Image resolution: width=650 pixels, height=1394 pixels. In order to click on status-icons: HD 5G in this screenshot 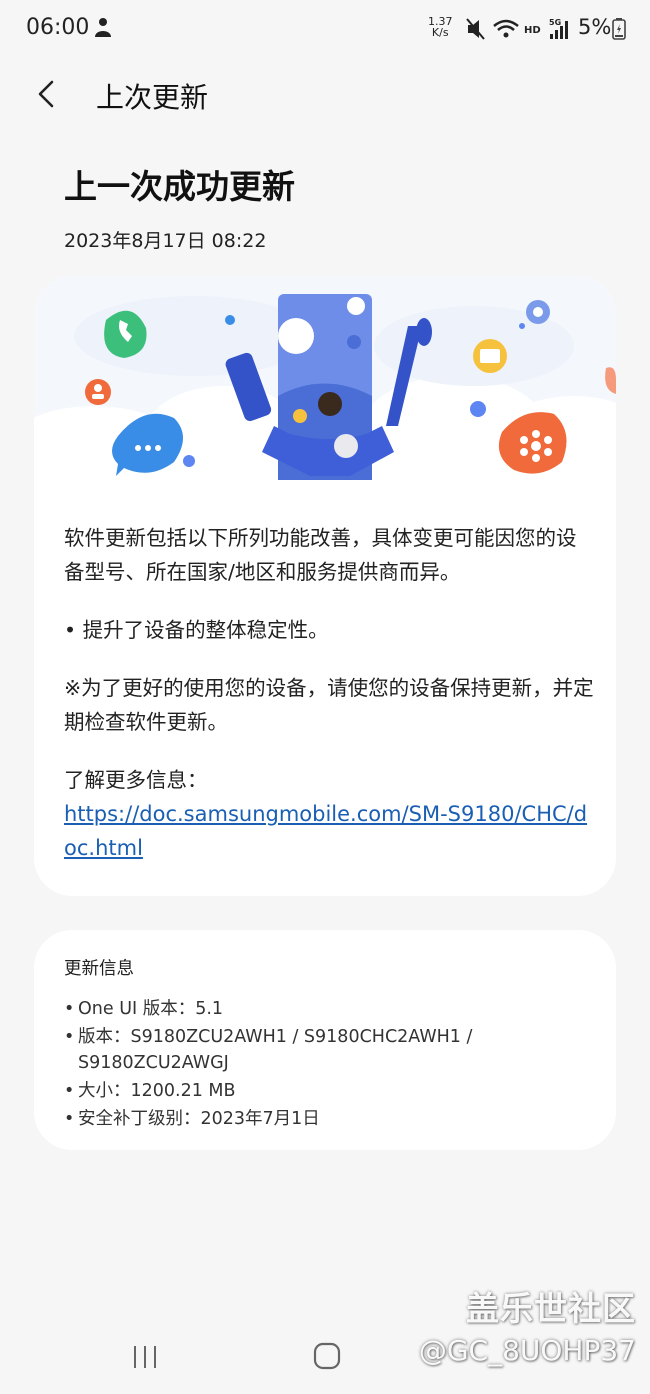, I will do `click(517, 29)`.